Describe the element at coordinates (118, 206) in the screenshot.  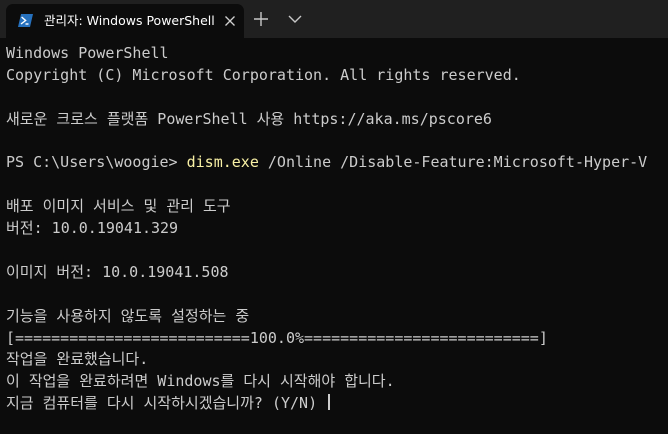
I see `terminal-line: 배포 이미지 서비스 및 관리 도구` at that location.